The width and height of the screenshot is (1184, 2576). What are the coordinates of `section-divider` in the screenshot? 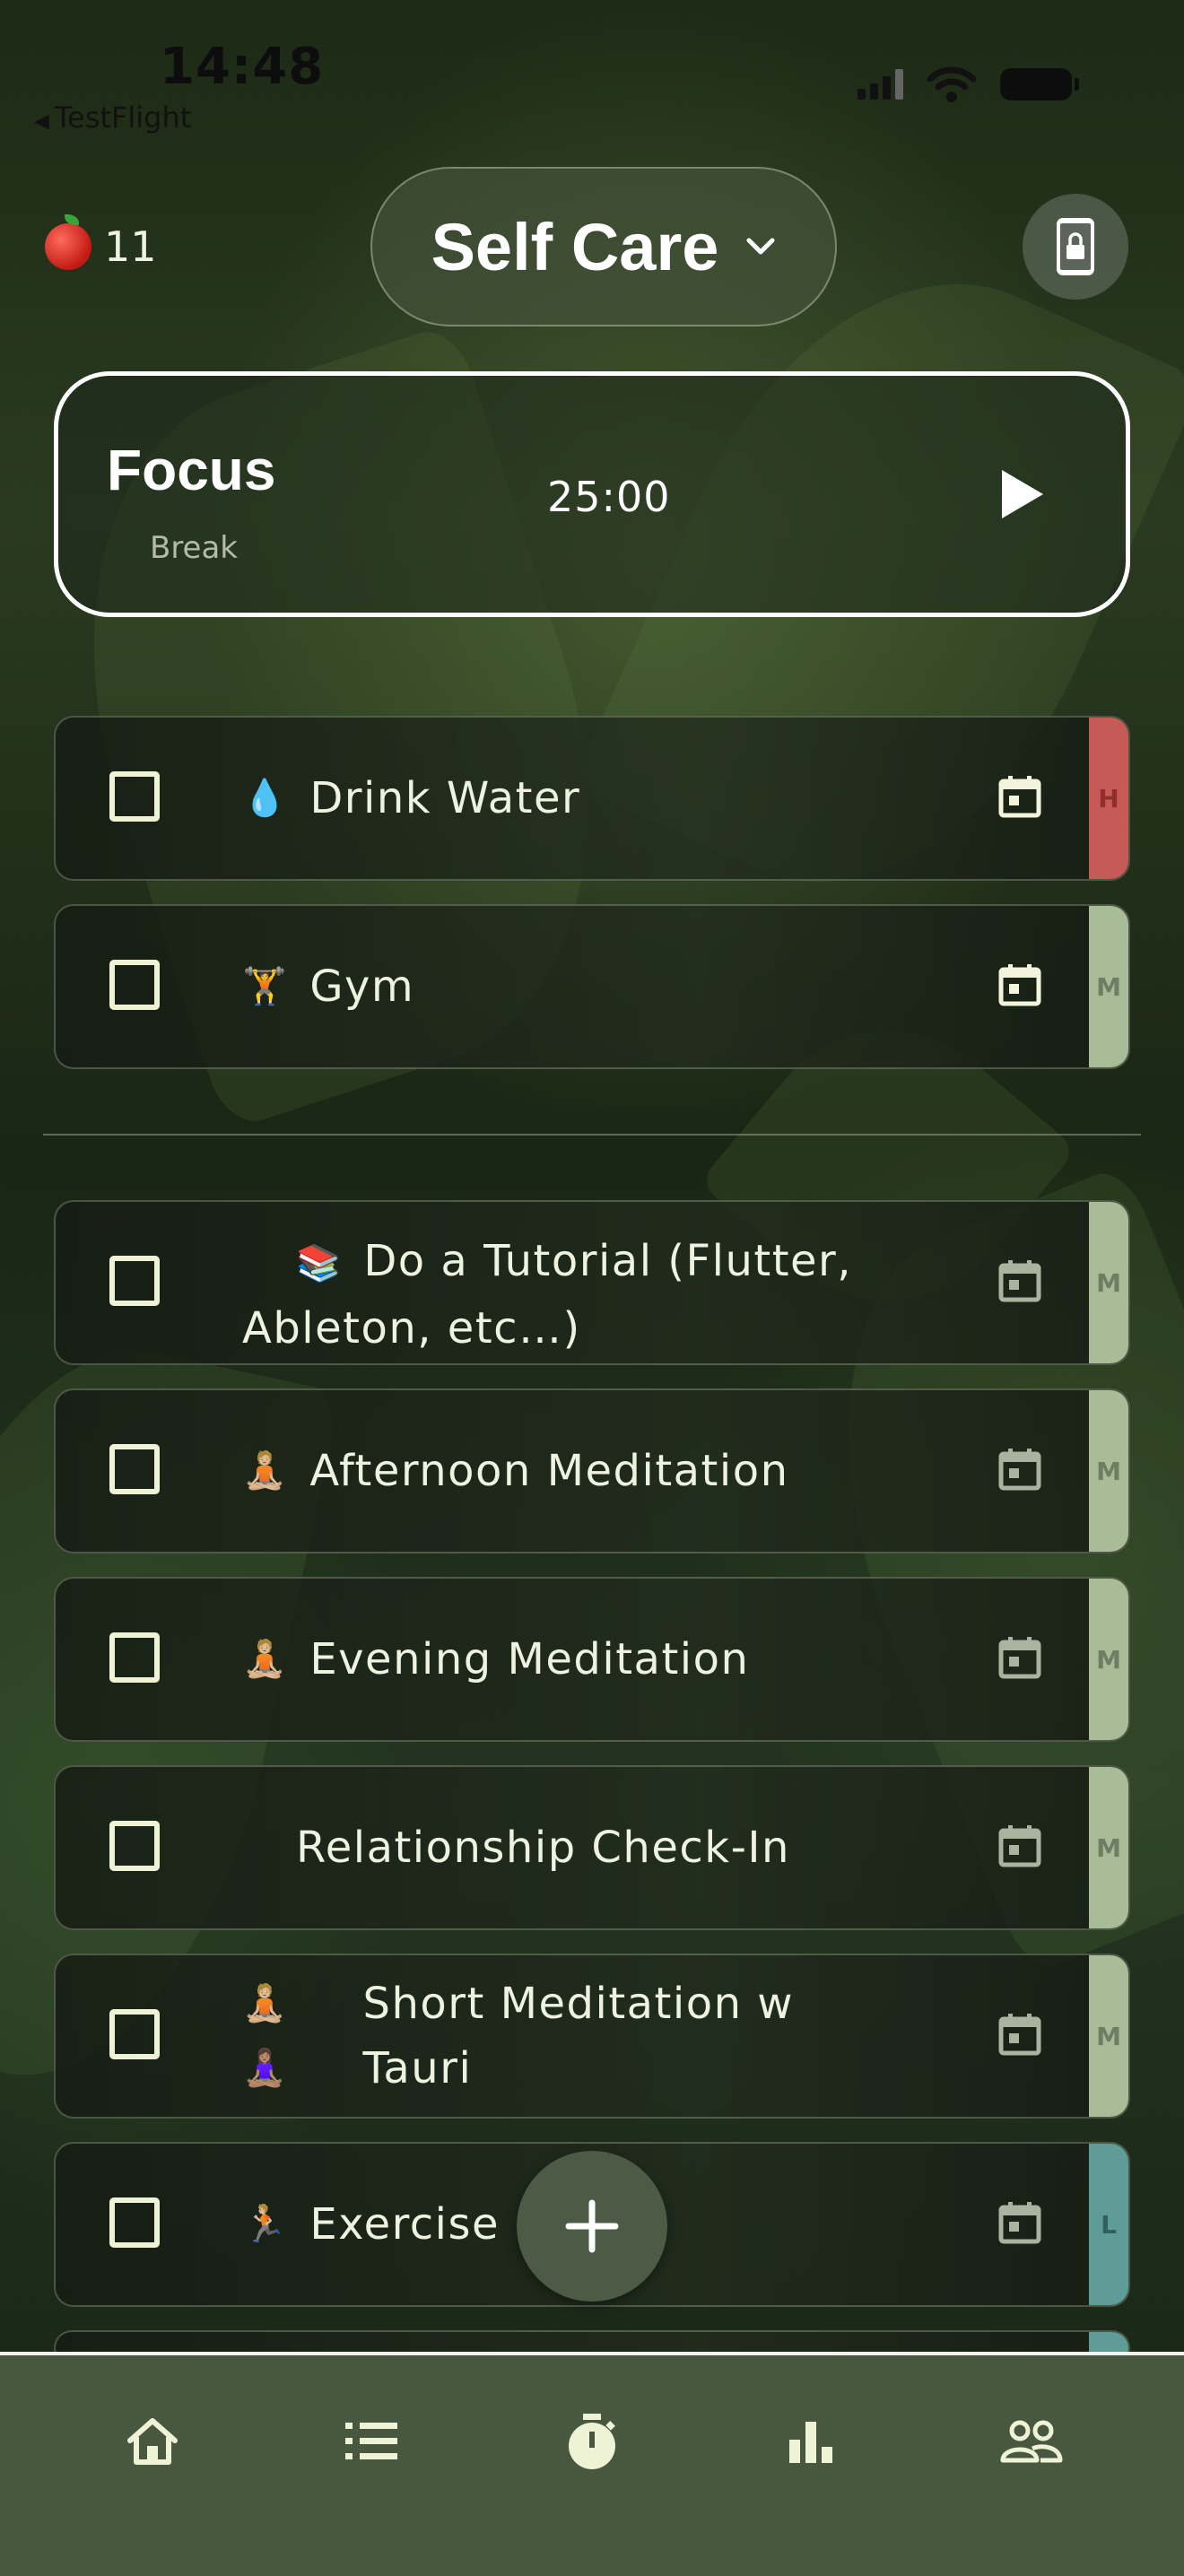 It's located at (592, 1135).